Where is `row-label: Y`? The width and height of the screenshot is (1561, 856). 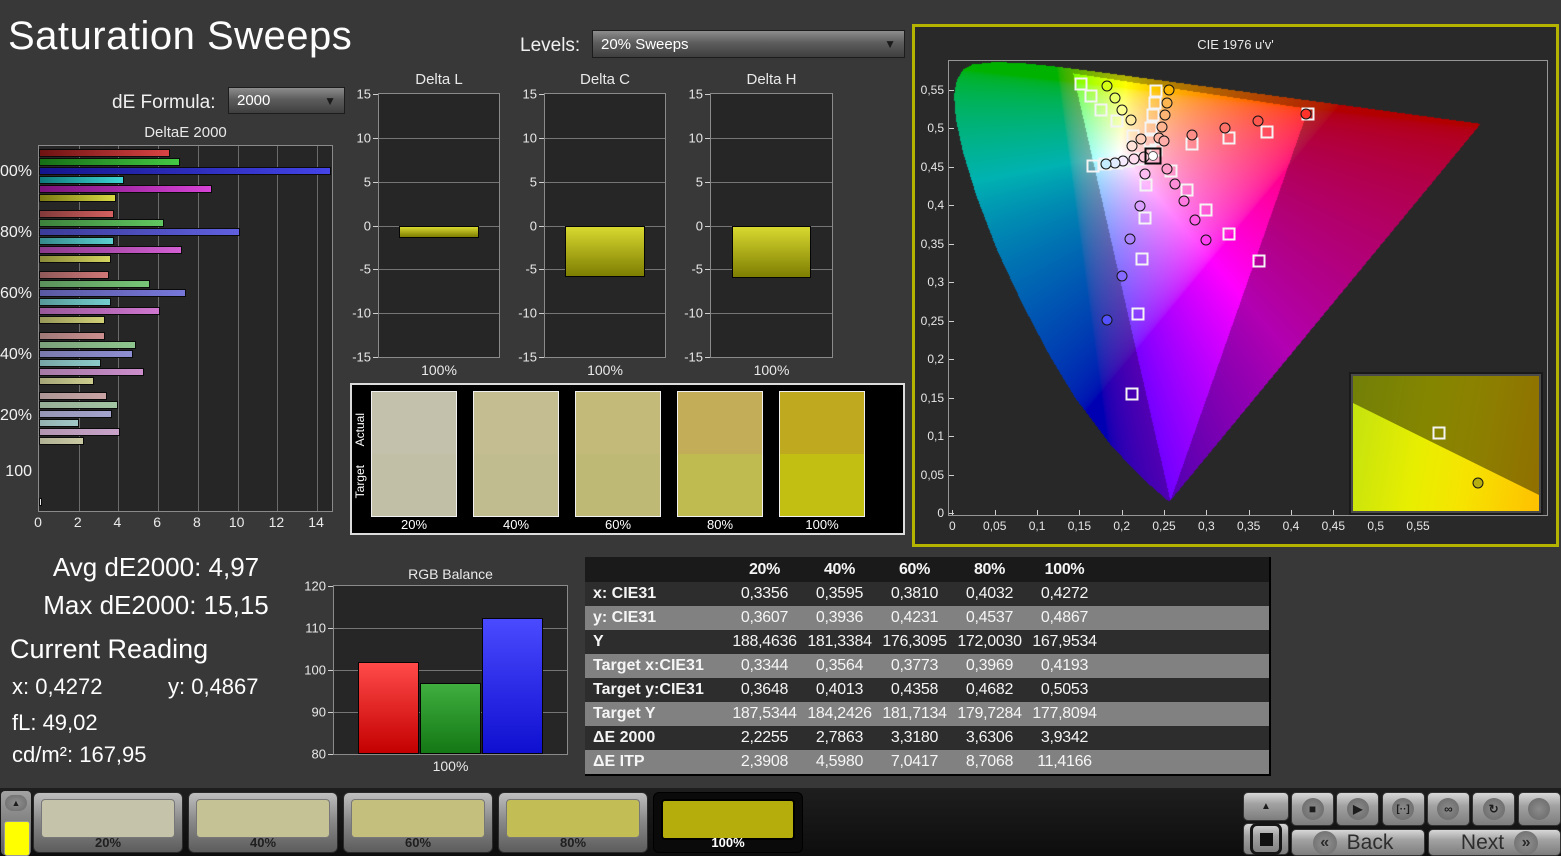
row-label: Y is located at coordinates (598, 641).